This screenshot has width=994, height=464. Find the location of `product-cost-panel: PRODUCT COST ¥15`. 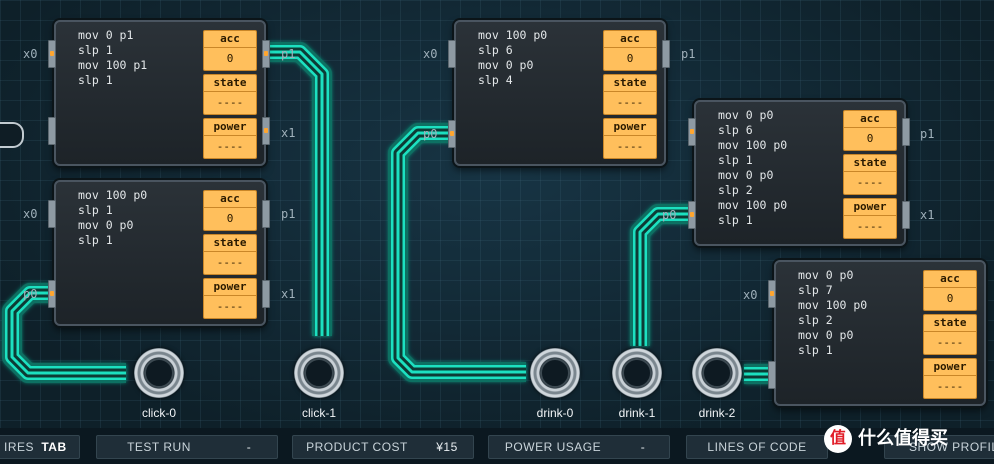

product-cost-panel: PRODUCT COST ¥15 is located at coordinates (383, 447).